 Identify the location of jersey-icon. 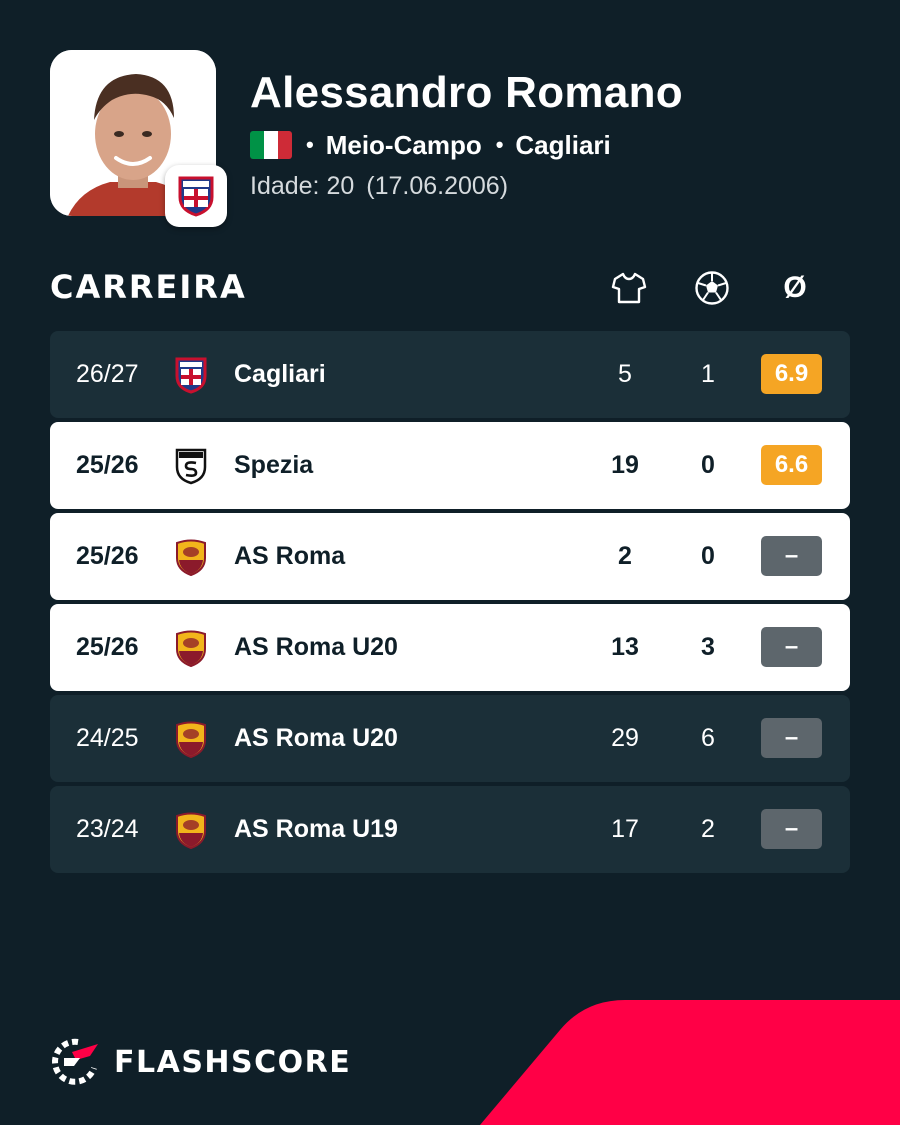
(629, 288).